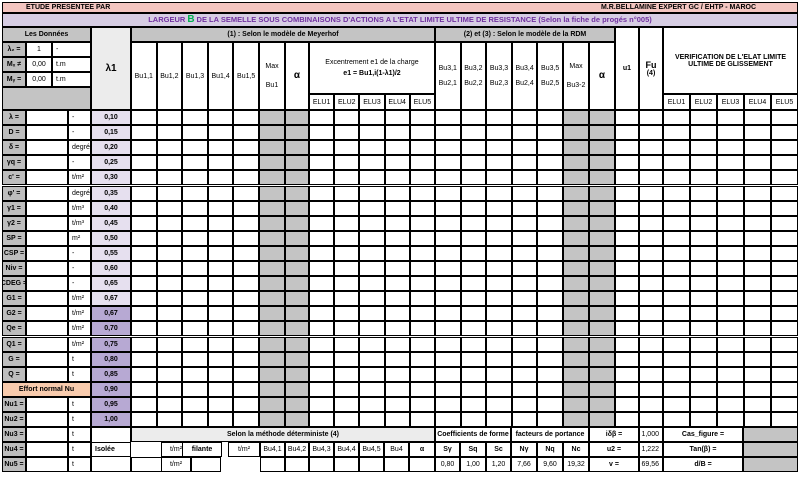 This screenshot has height=491, width=800. What do you see at coordinates (14, 374) in the screenshot?
I see `param-label: Q =` at bounding box center [14, 374].